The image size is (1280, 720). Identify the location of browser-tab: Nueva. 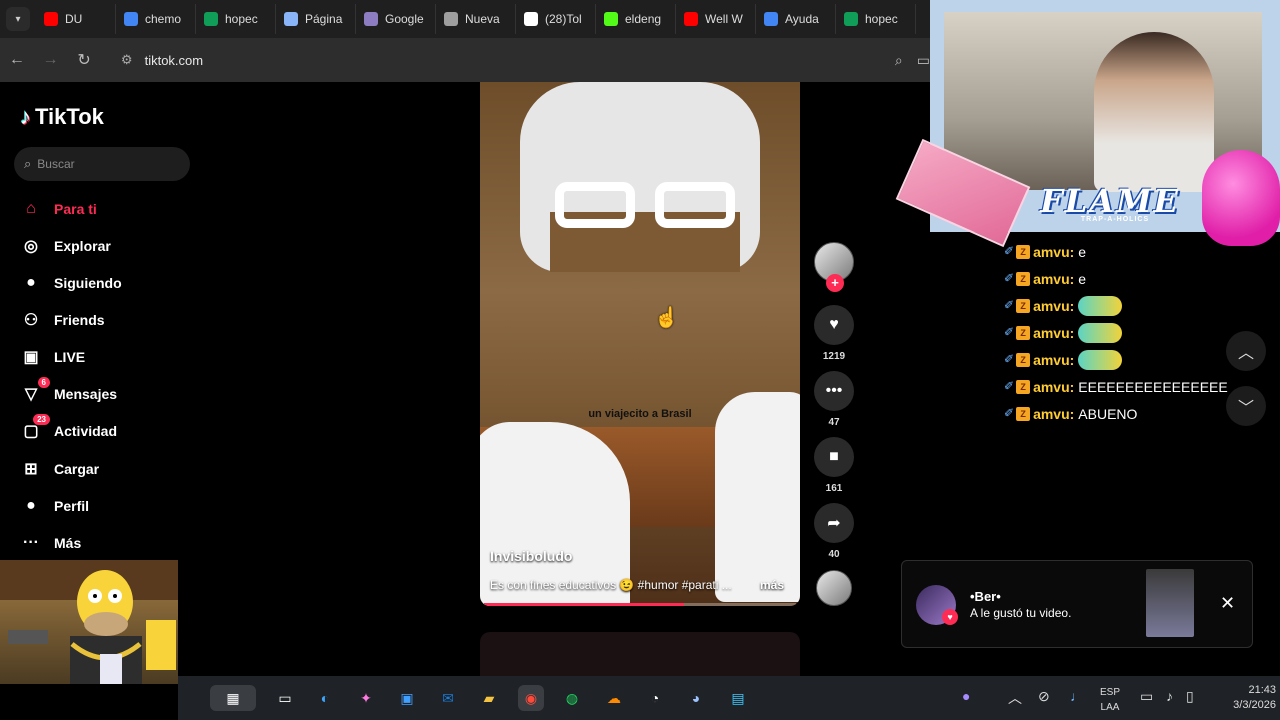
(476, 19).